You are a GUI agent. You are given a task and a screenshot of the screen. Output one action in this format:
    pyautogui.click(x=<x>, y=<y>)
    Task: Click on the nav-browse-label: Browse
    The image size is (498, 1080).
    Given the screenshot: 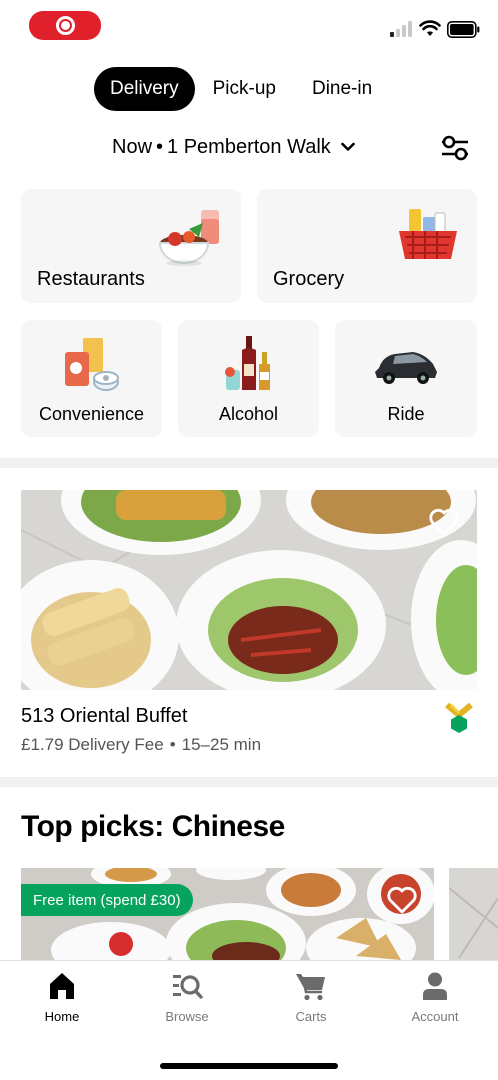 What is the action you would take?
    pyautogui.click(x=187, y=1016)
    